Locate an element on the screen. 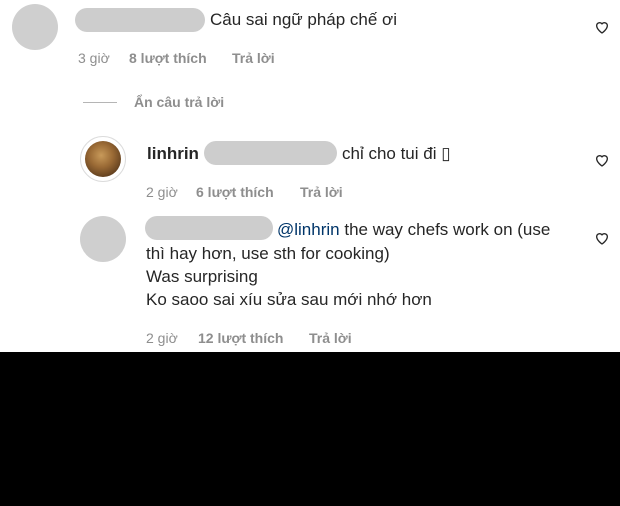  mention-link: @linhrin is located at coordinates (308, 229).